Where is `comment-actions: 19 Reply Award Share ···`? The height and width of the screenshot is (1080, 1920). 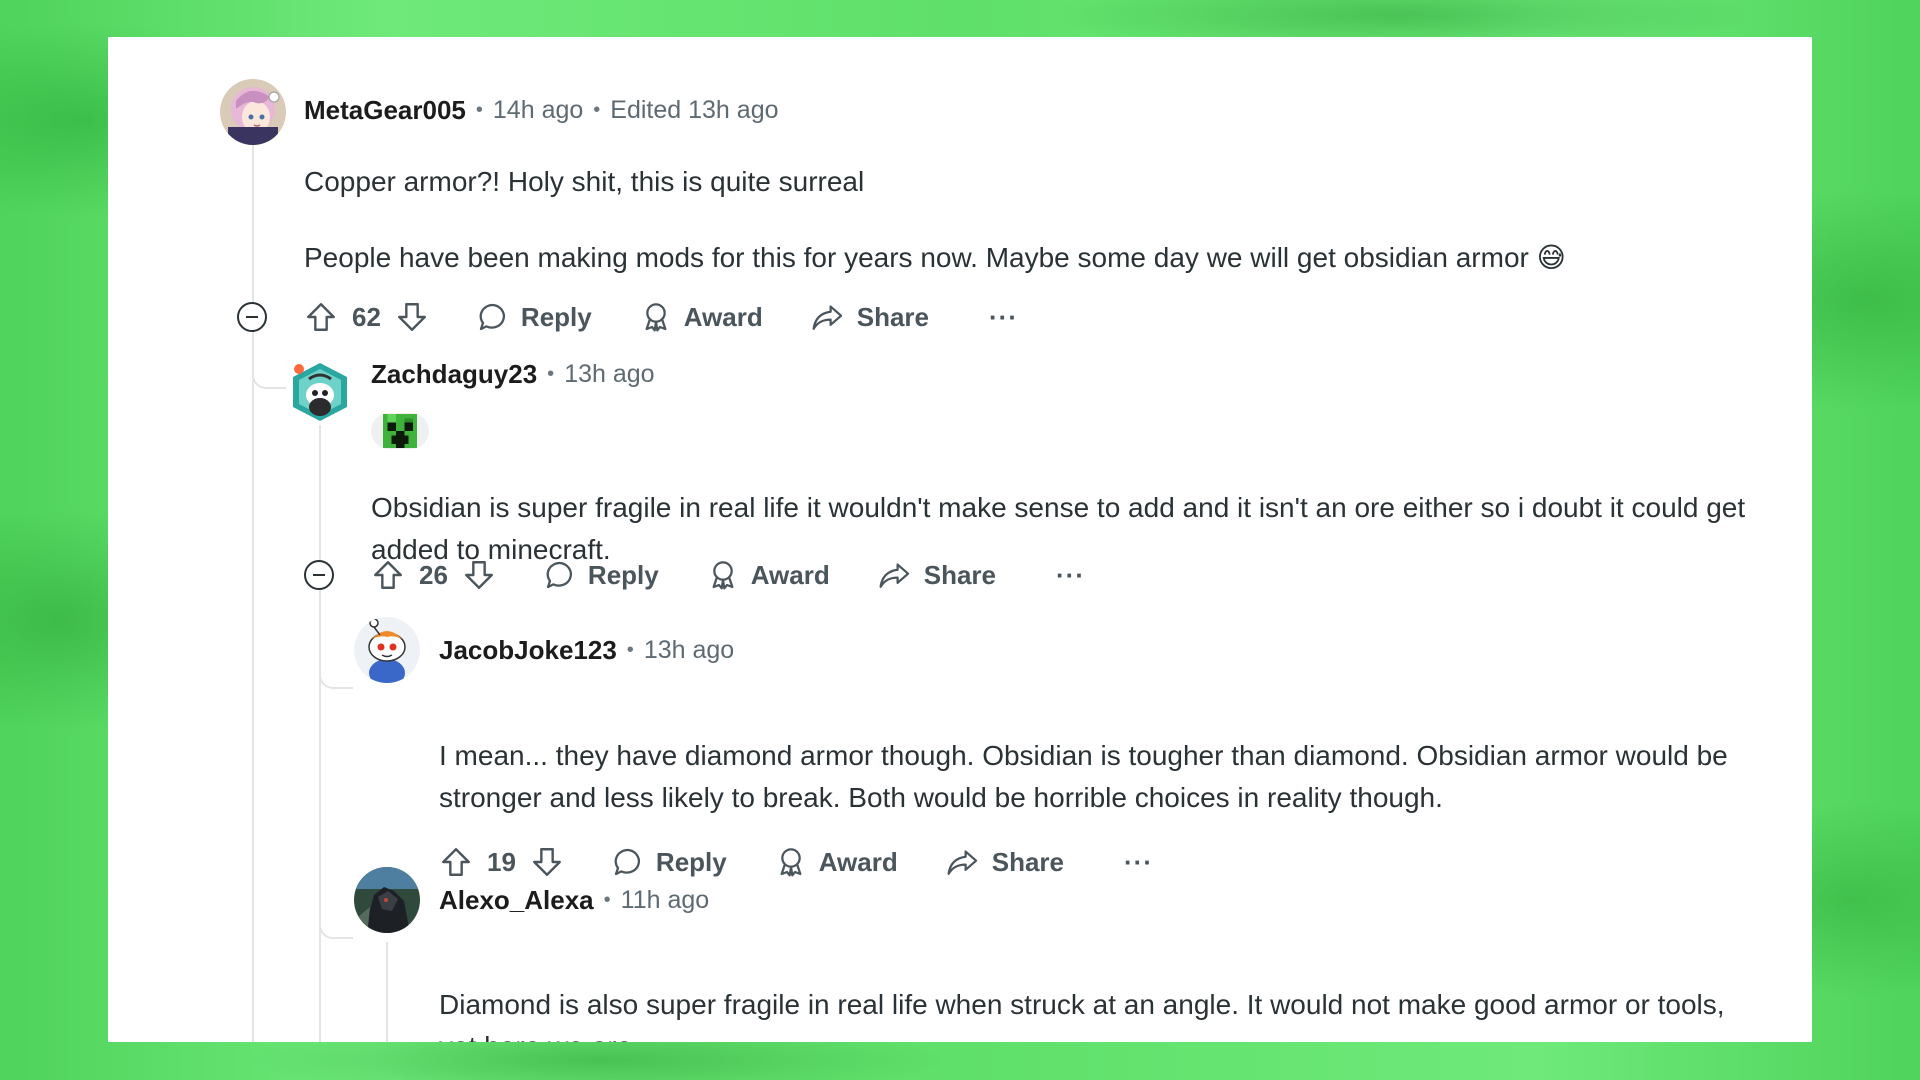 comment-actions: 19 Reply Award Share ··· is located at coordinates (796, 862).